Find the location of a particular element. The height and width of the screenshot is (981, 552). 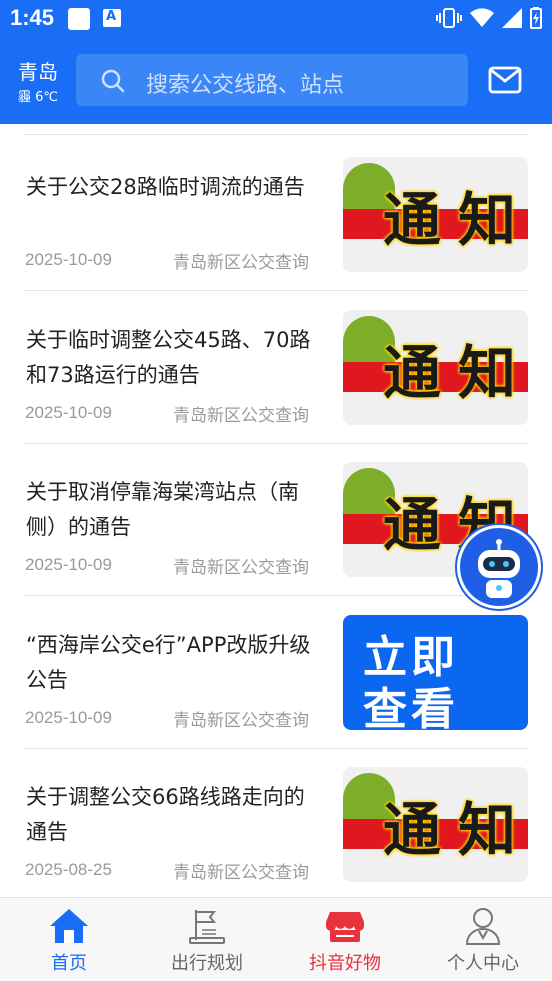

search-icon is located at coordinates (113, 81).